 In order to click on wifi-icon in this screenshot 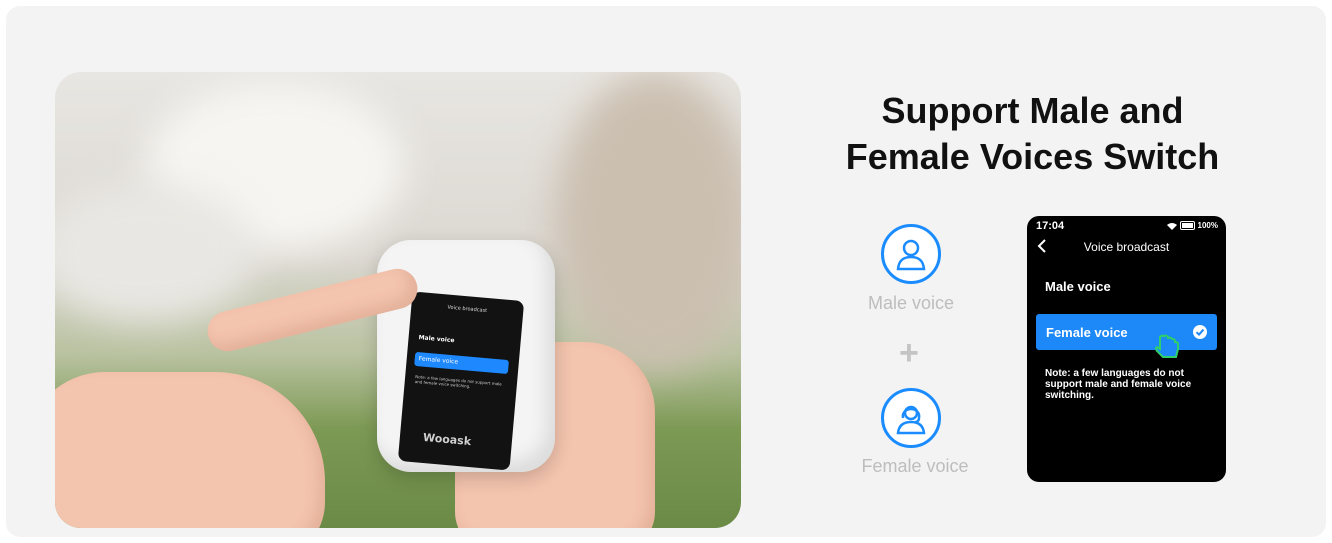, I will do `click(1171, 226)`.